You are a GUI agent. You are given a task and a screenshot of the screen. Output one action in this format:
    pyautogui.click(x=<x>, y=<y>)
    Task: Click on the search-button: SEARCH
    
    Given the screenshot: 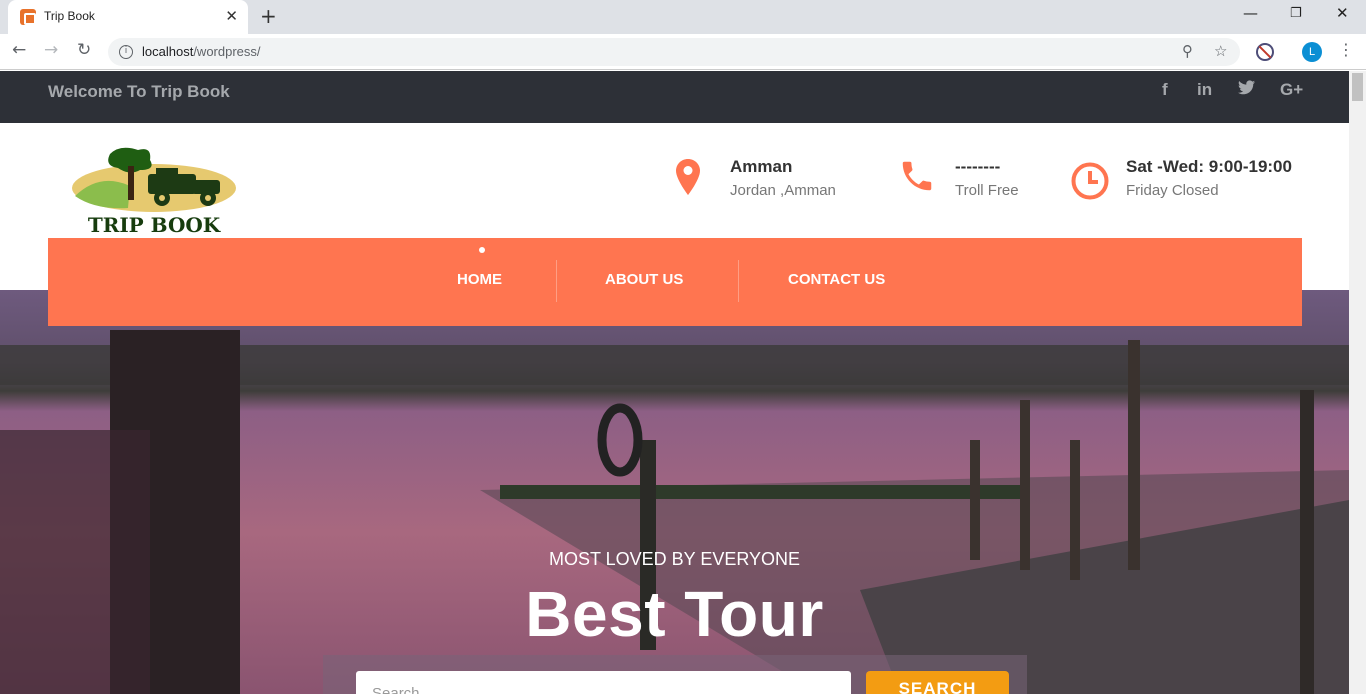 What is the action you would take?
    pyautogui.click(x=937, y=682)
    